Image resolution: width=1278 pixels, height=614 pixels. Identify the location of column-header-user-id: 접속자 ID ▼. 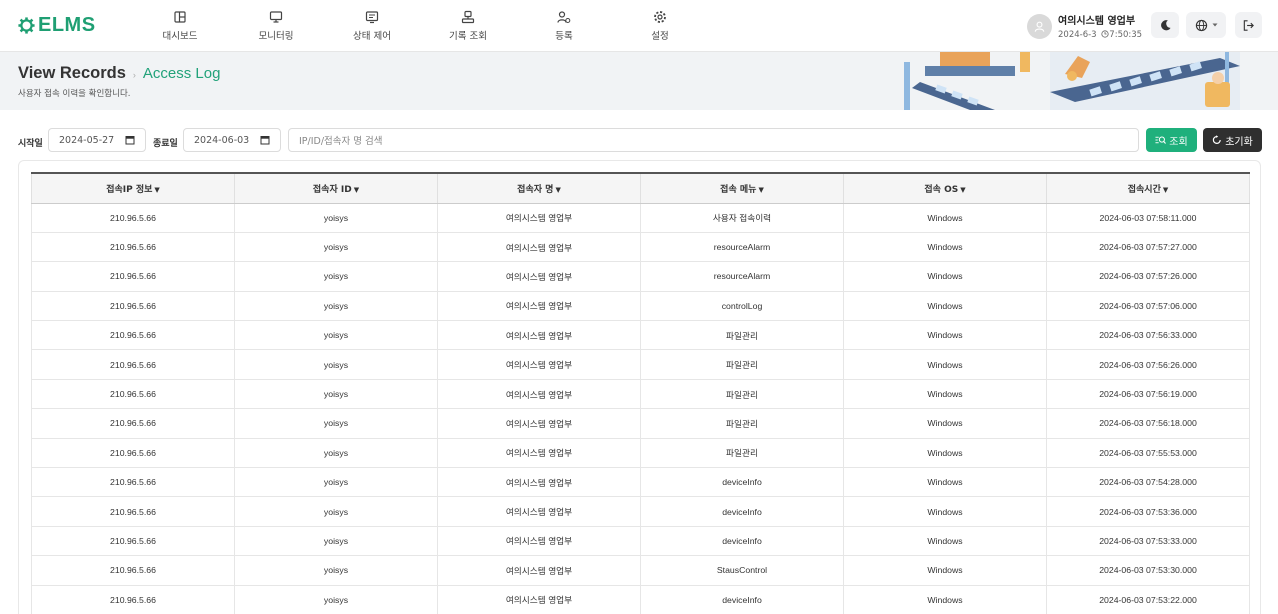
(336, 188).